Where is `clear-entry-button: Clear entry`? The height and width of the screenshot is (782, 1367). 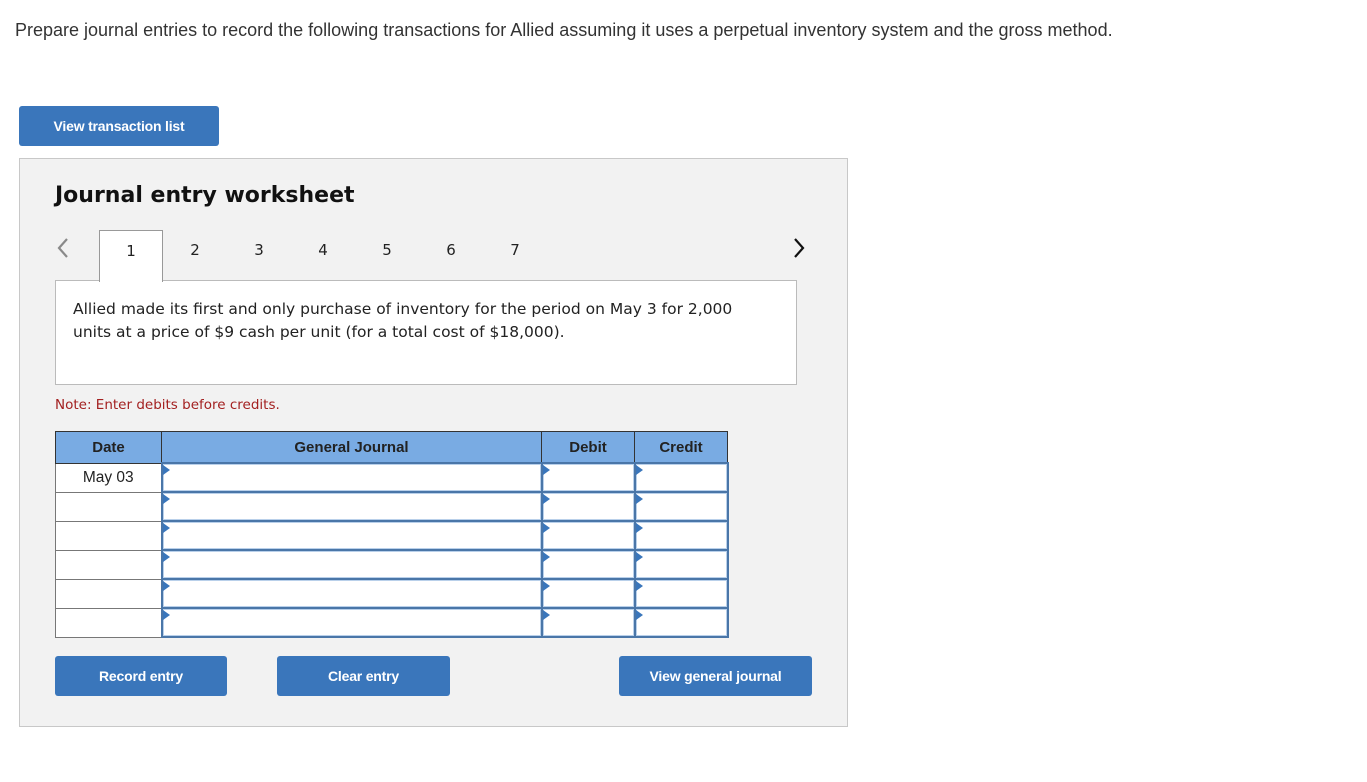 clear-entry-button: Clear entry is located at coordinates (363, 676).